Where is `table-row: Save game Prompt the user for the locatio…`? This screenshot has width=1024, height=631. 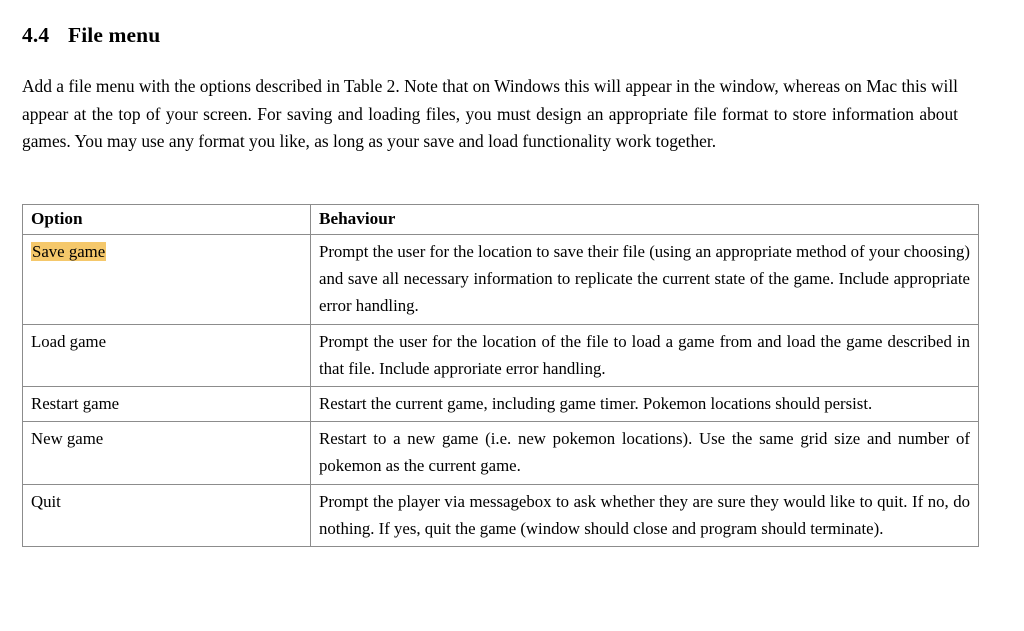
table-row: Save game Prompt the user for the locatio… is located at coordinates (500, 279).